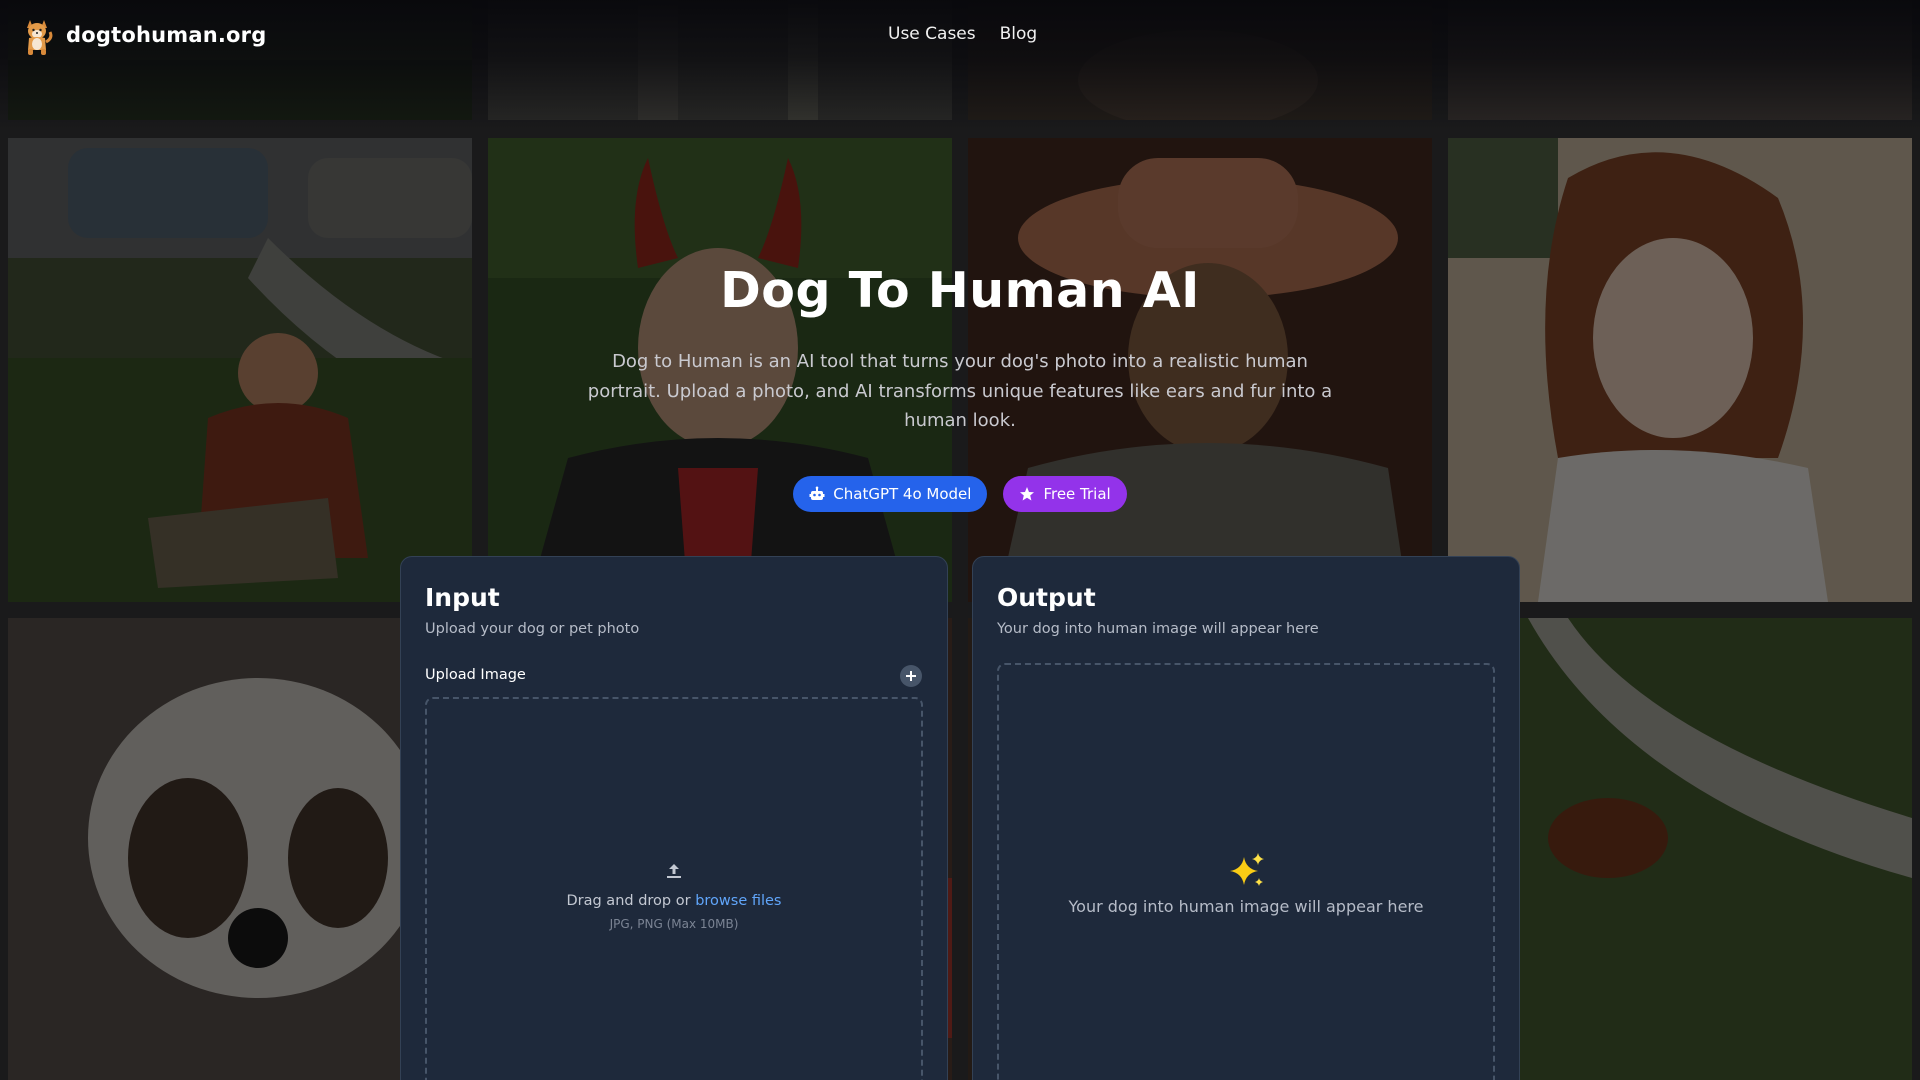  Describe the element at coordinates (932, 34) in the screenshot. I see `nav-link-use-cases: Use Cases` at that location.